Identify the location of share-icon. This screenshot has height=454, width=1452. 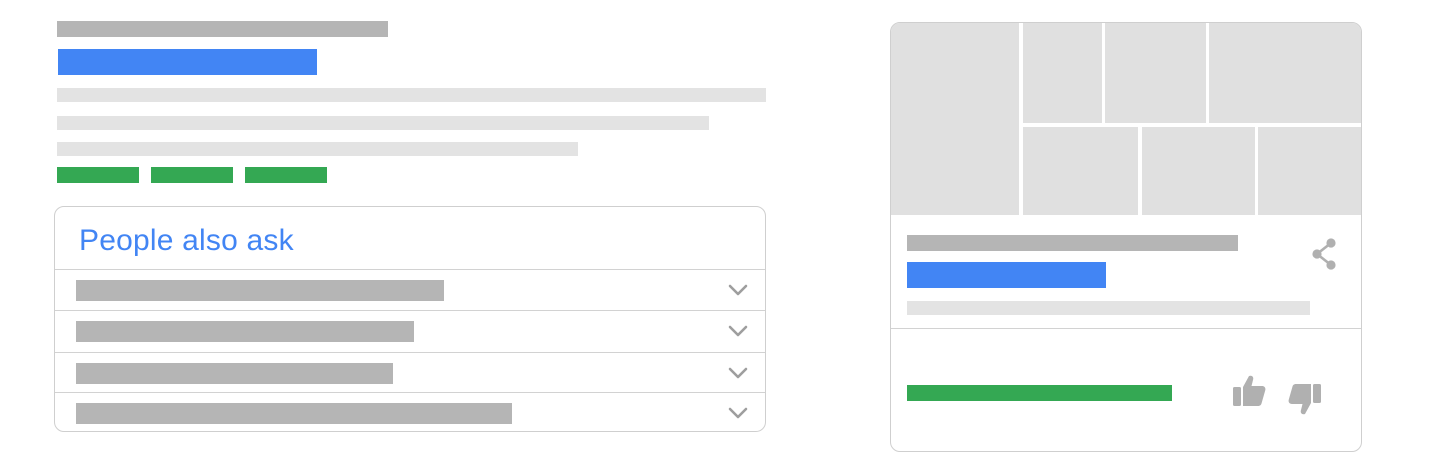
(1324, 254).